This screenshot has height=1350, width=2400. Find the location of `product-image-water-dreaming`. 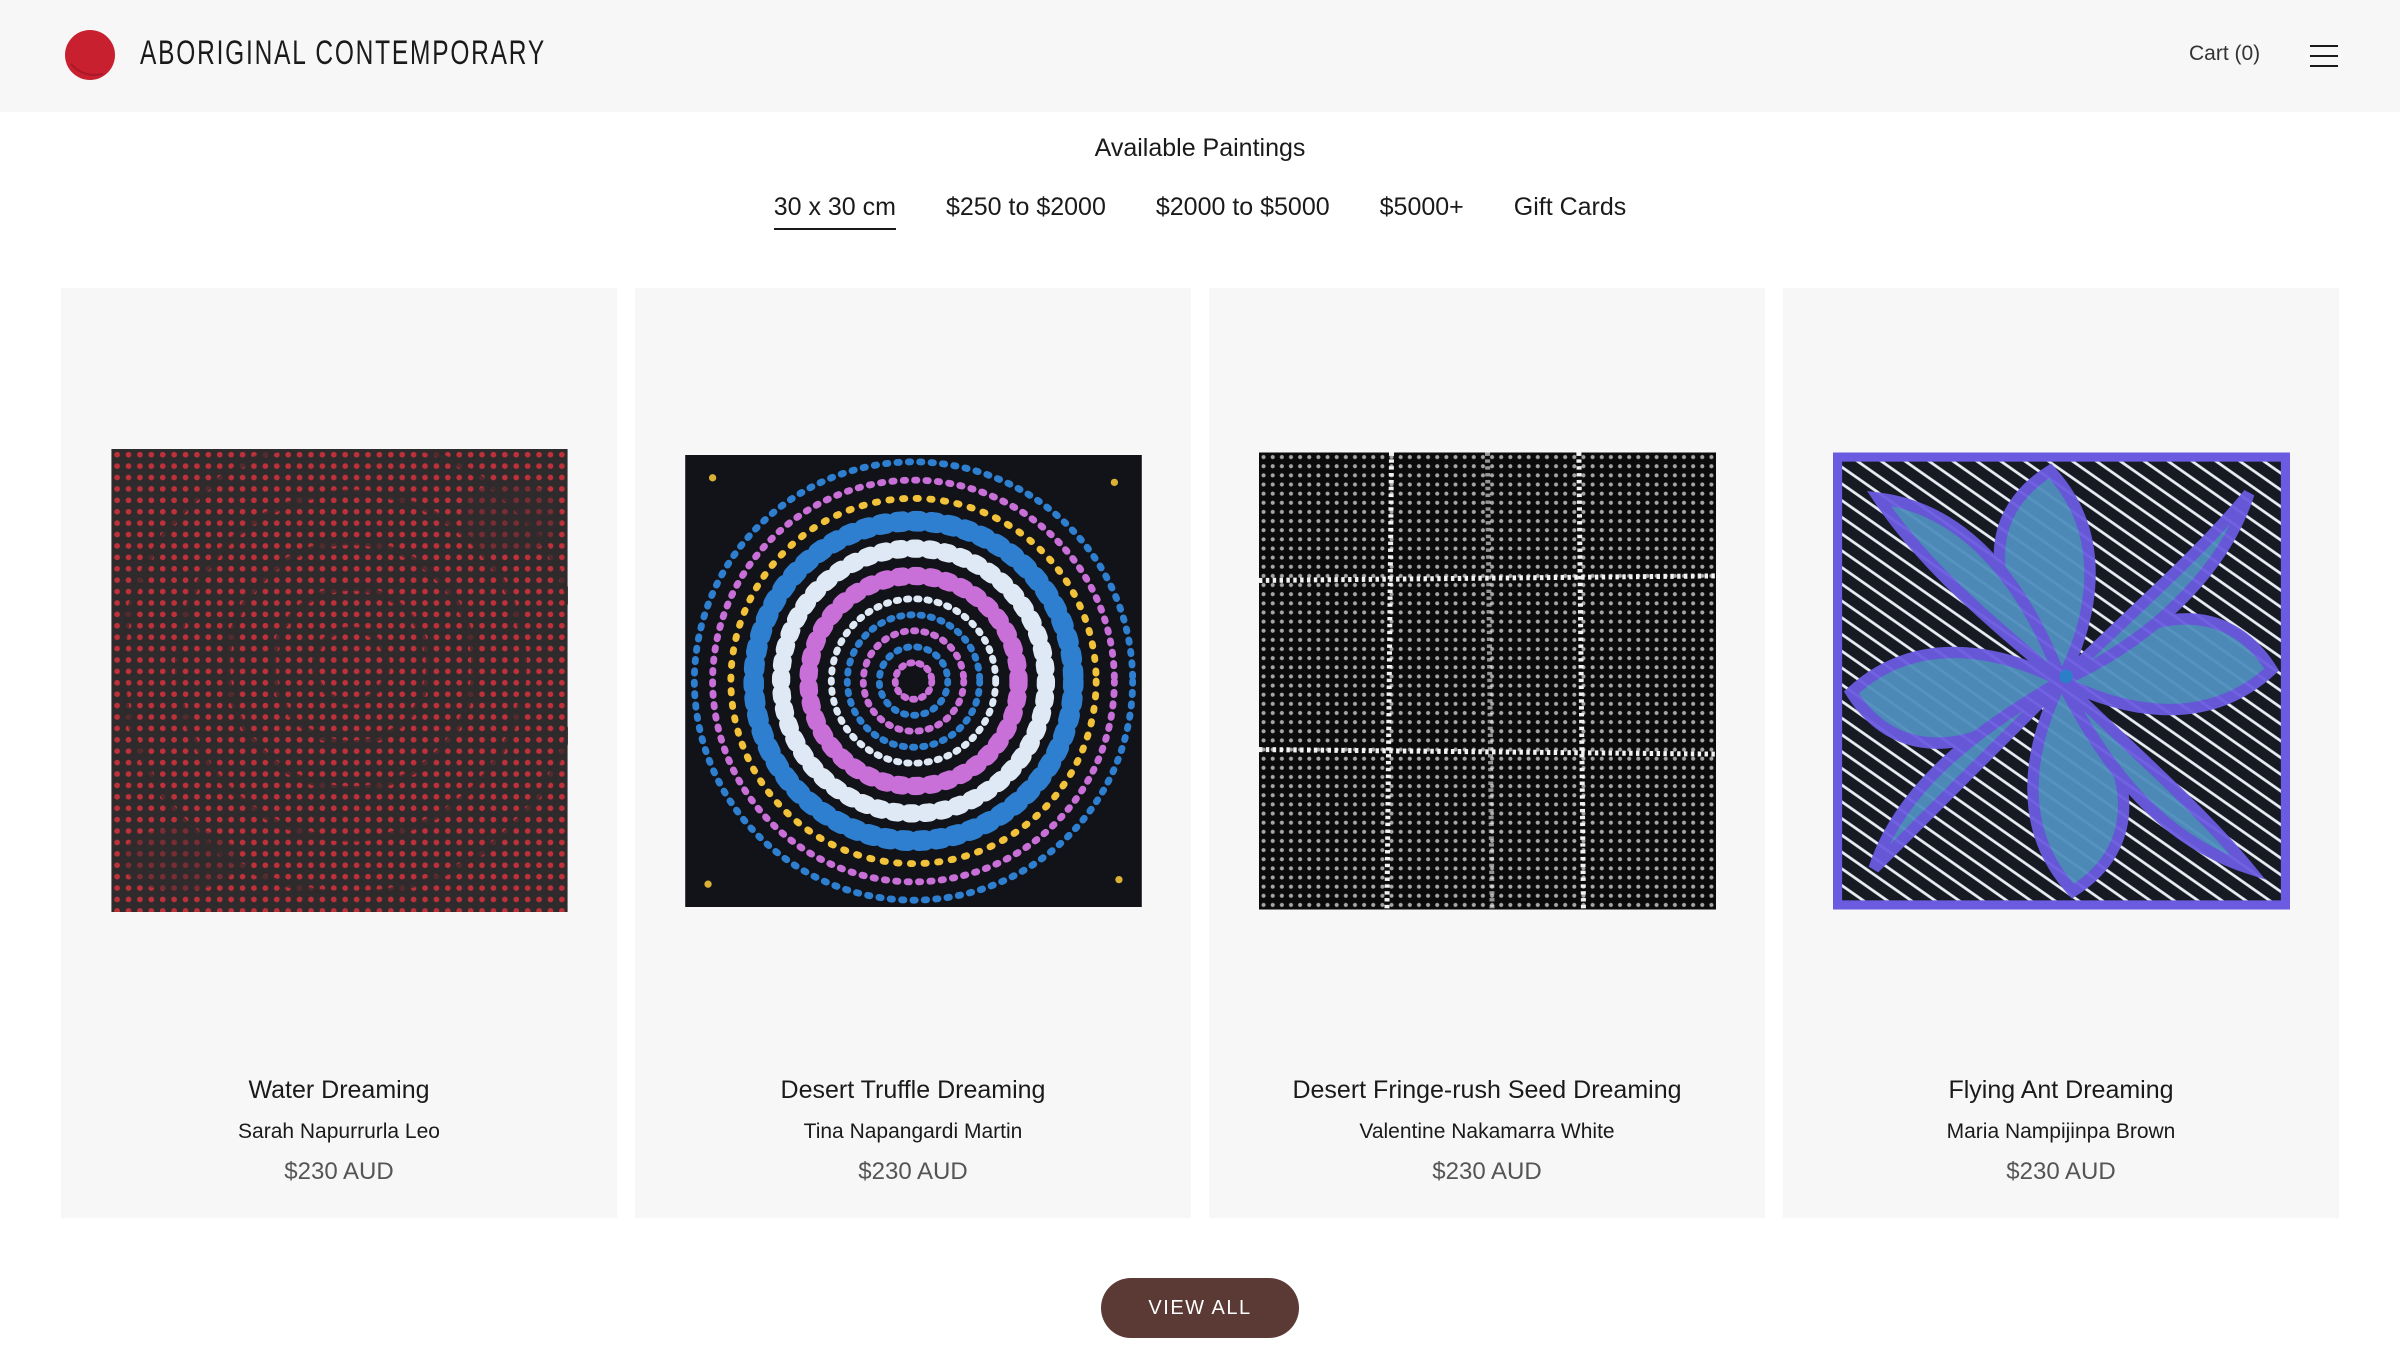

product-image-water-dreaming is located at coordinates (339, 680).